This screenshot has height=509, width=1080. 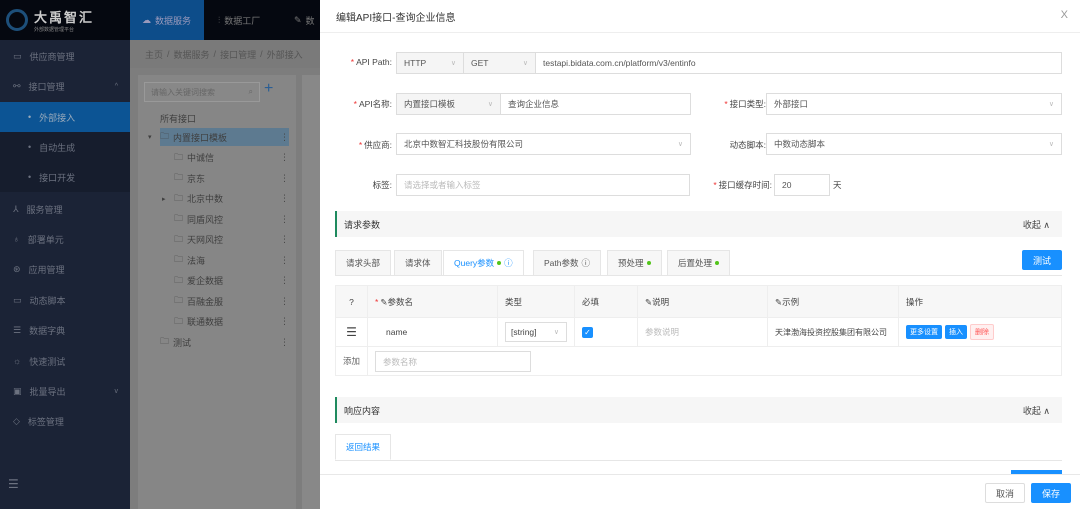 I want to click on tree-node: 🗀 爱企数据 ⋮, so click(x=231, y=281).